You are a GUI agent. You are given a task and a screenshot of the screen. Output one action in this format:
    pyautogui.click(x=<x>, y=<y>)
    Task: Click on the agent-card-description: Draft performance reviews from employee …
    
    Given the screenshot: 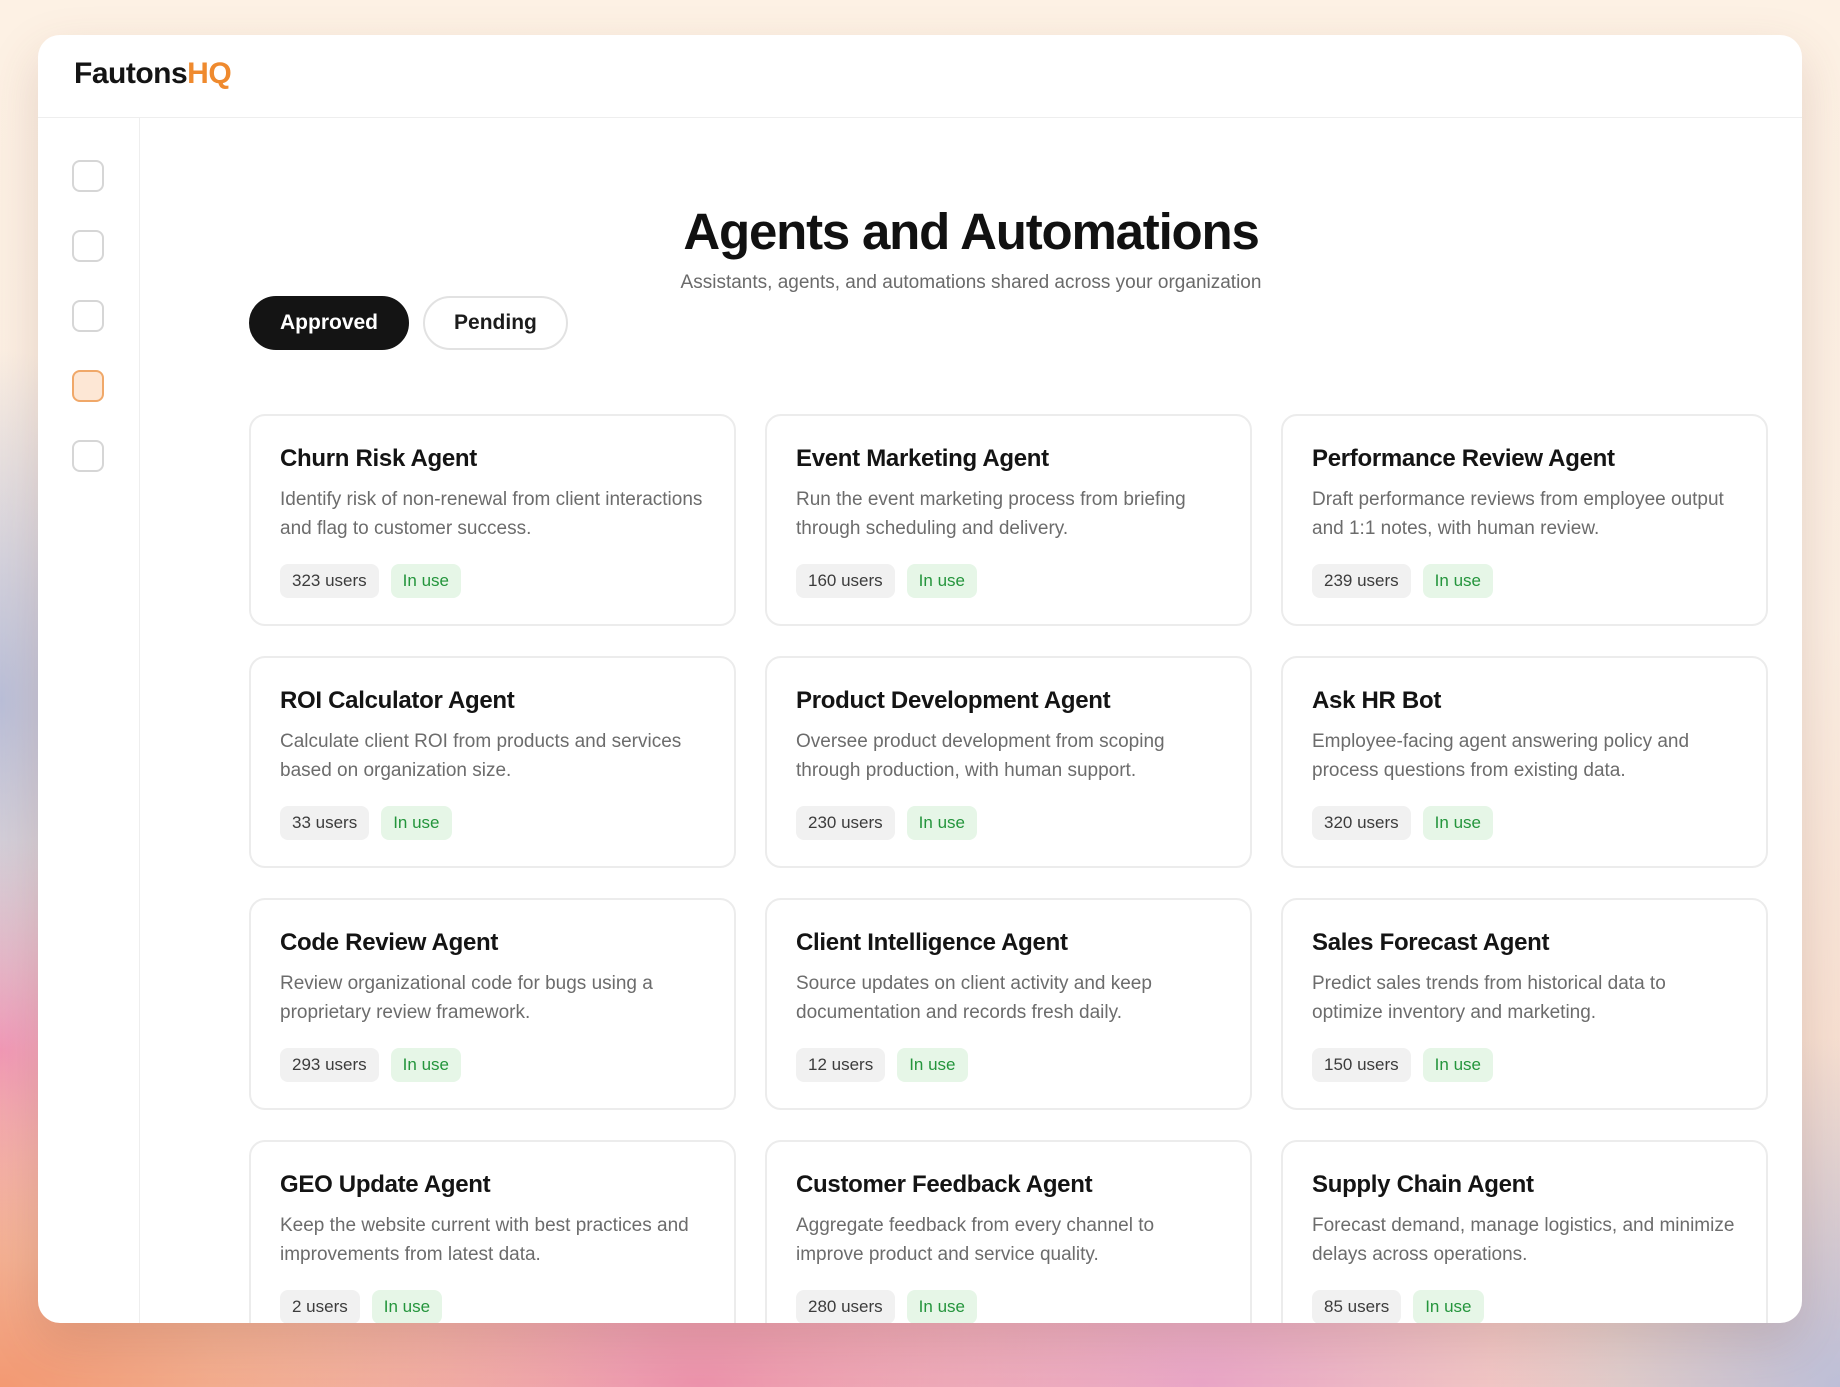 What is the action you would take?
    pyautogui.click(x=1518, y=514)
    